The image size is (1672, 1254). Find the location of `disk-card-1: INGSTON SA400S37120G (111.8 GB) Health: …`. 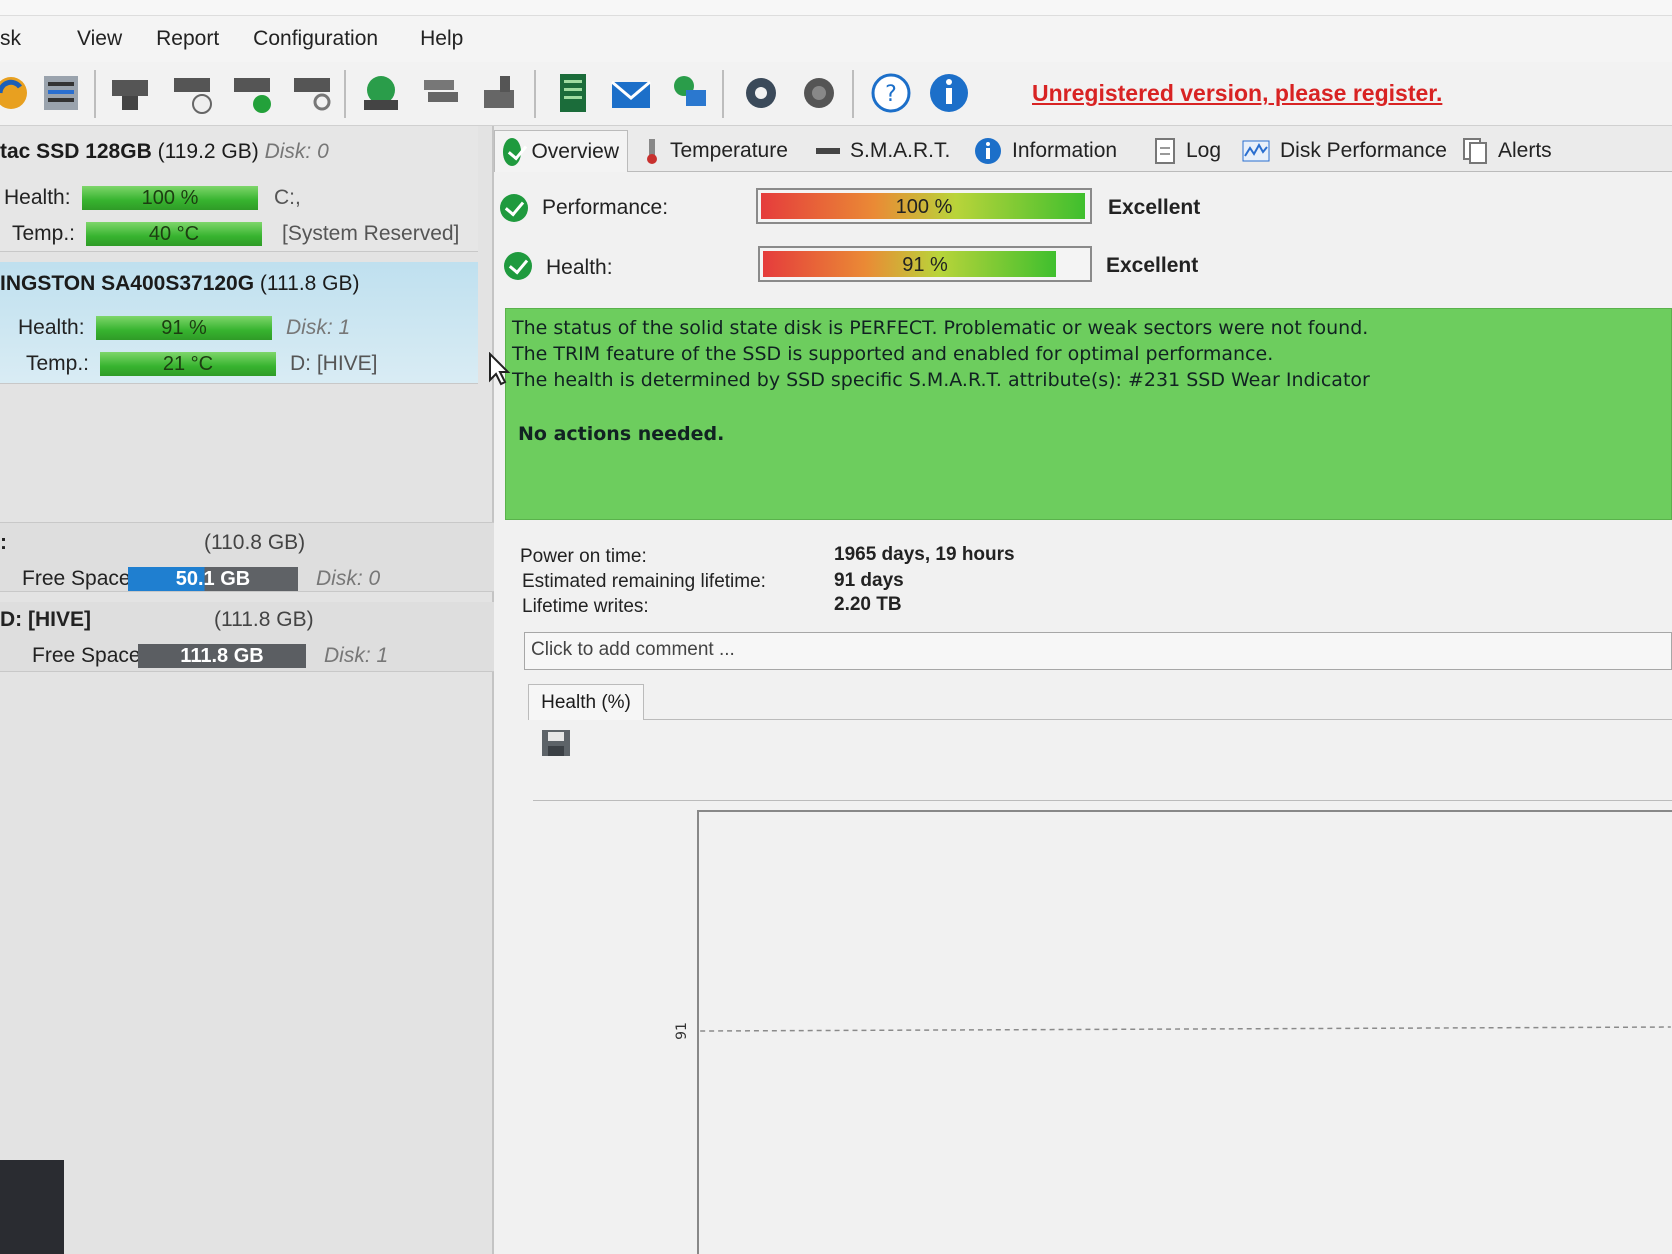

disk-card-1: INGSTON SA400S37120G (111.8 GB) Health: … is located at coordinates (239, 323).